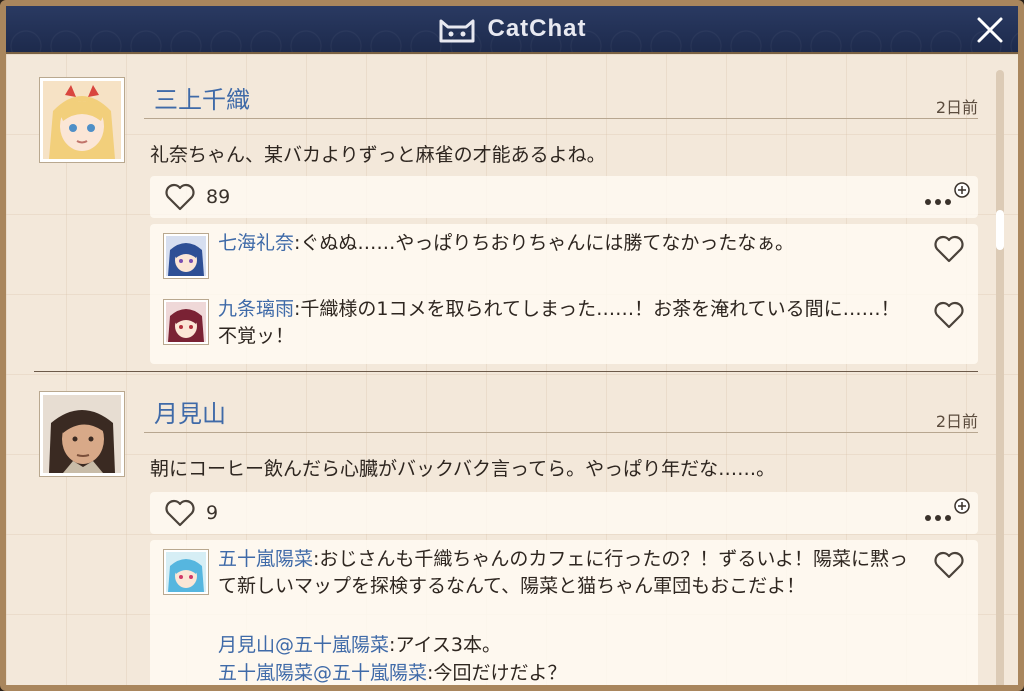 Image resolution: width=1024 pixels, height=691 pixels. I want to click on reply-text: ぐぬぬ……やっぱりちおりちゃんには勝てなかったなぁ。, so click(547, 243).